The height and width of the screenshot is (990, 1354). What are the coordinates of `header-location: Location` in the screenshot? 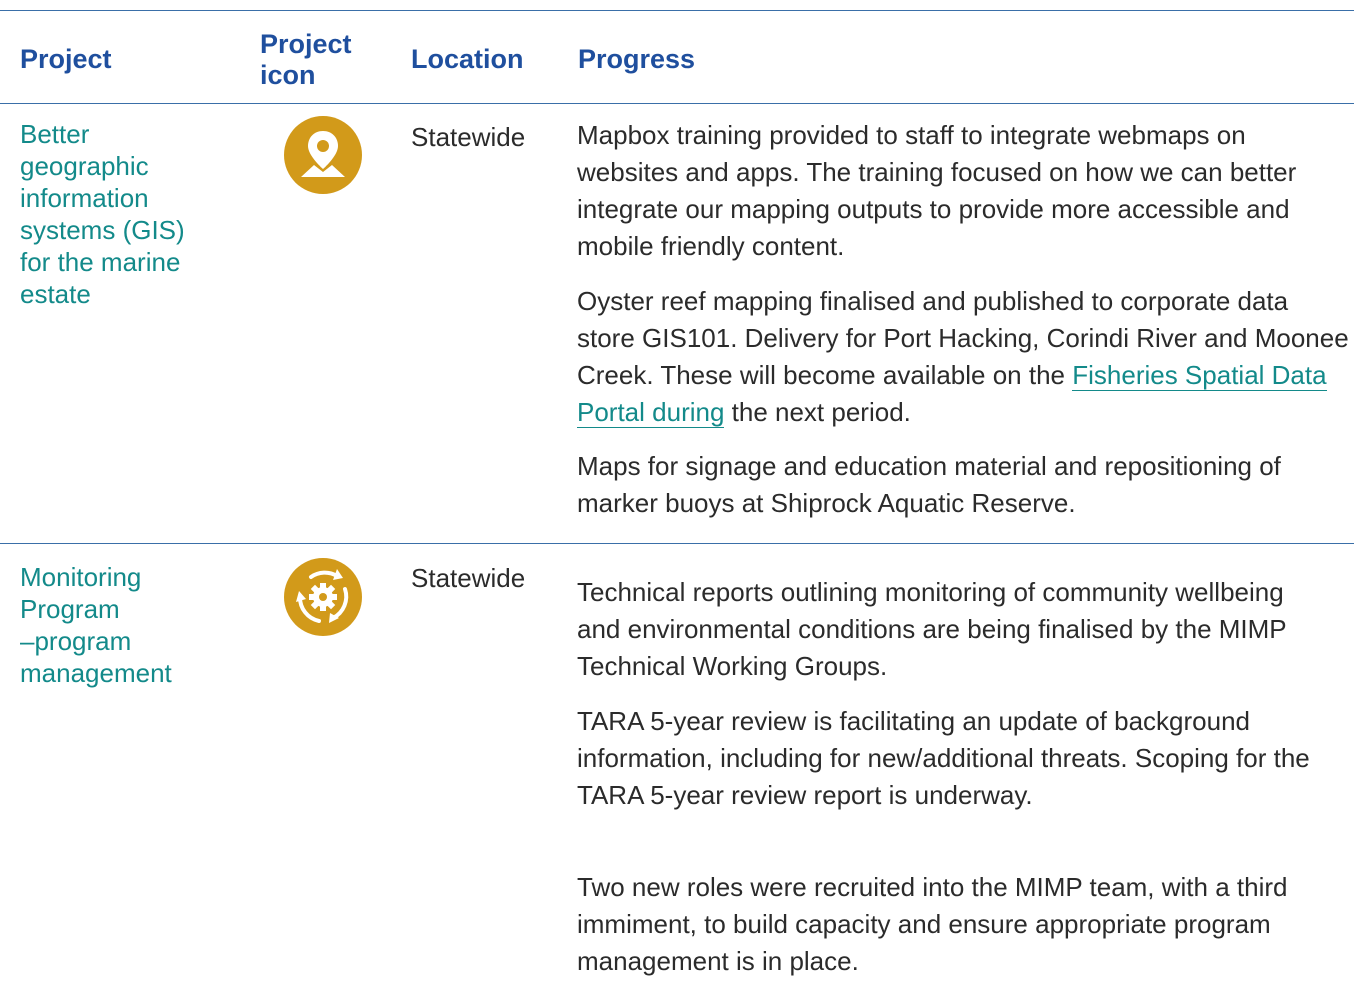 It's located at (467, 59).